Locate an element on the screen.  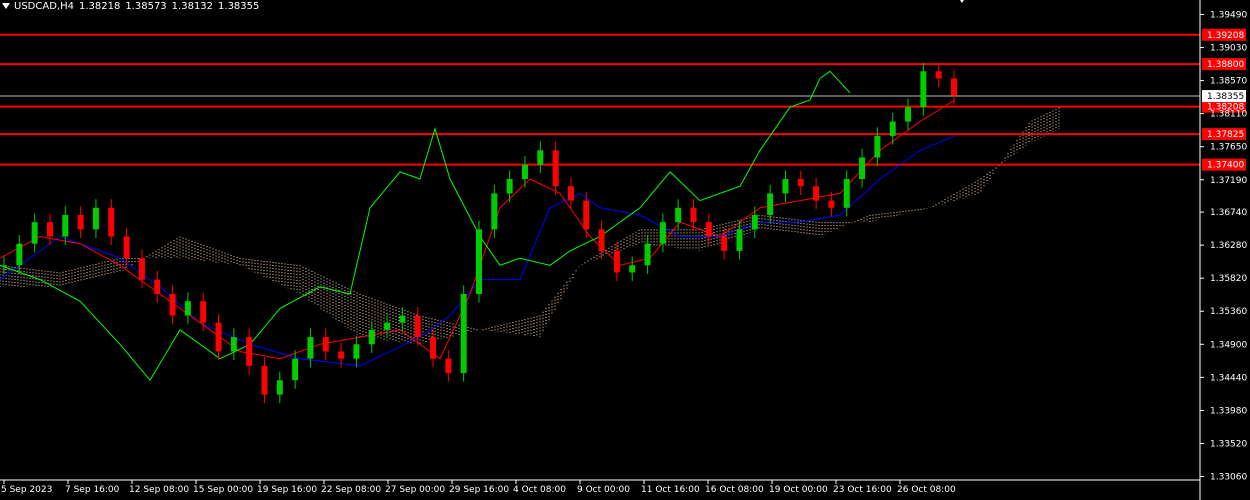
y-tick-label: 1.35820 is located at coordinates (1228, 279).